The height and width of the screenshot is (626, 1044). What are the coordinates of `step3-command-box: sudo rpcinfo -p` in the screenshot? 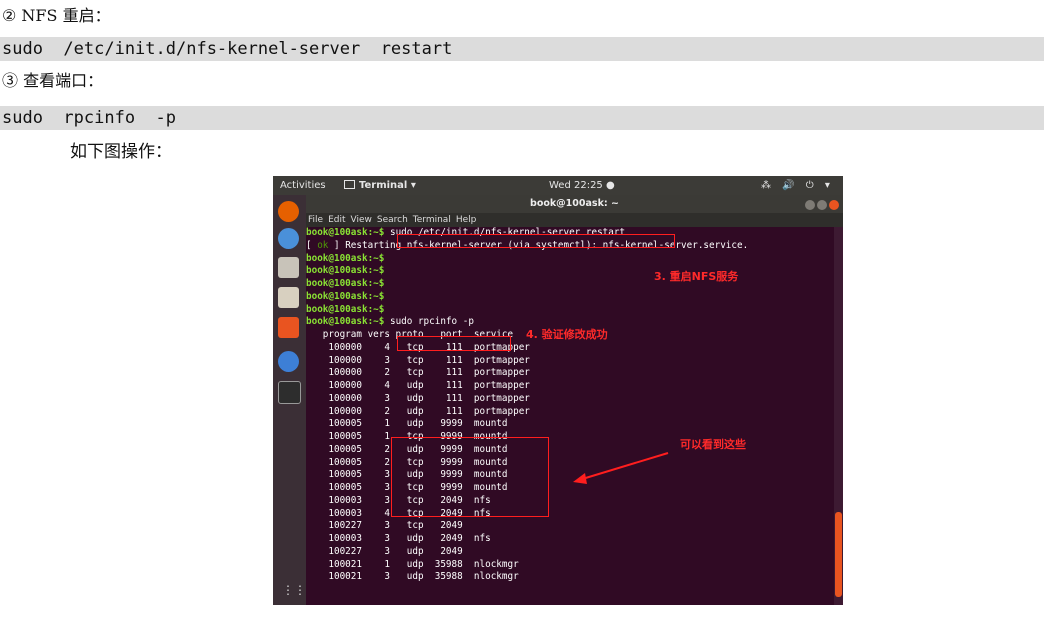 It's located at (522, 118).